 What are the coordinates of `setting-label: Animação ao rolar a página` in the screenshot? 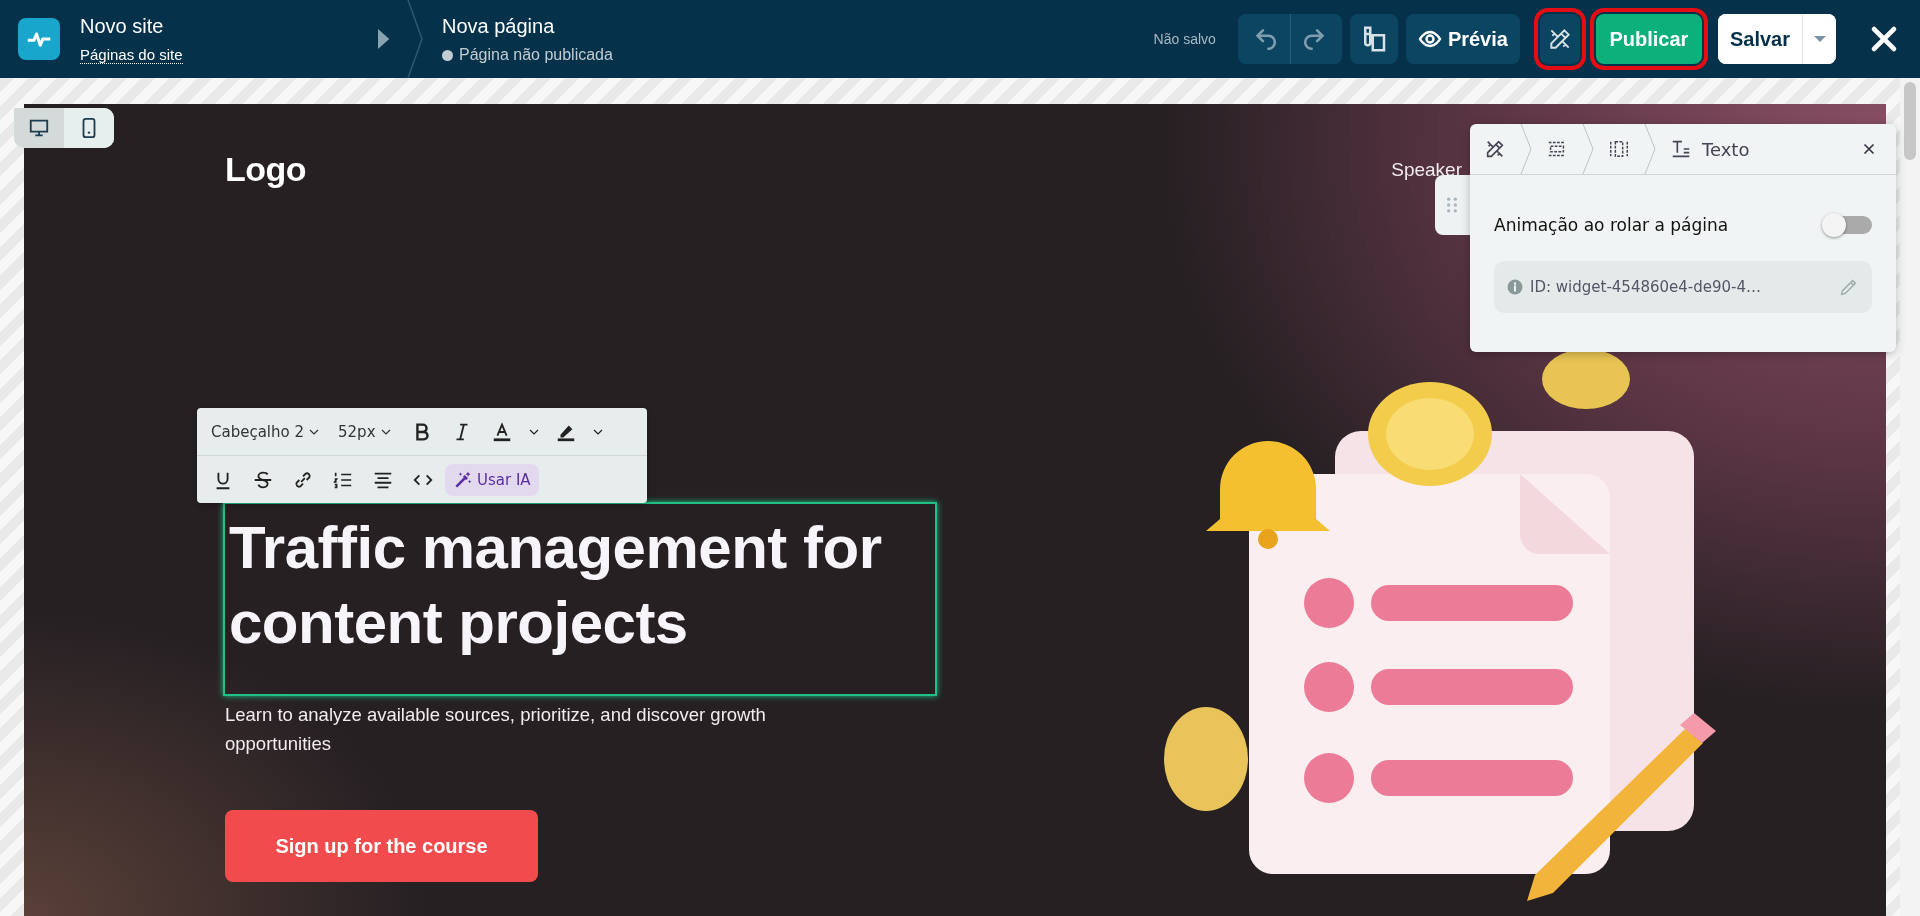 It's located at (1611, 225).